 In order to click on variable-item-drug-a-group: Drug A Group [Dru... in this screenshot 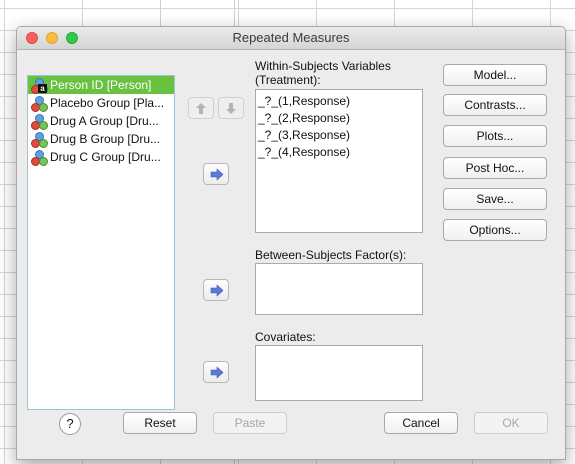, I will do `click(101, 121)`.